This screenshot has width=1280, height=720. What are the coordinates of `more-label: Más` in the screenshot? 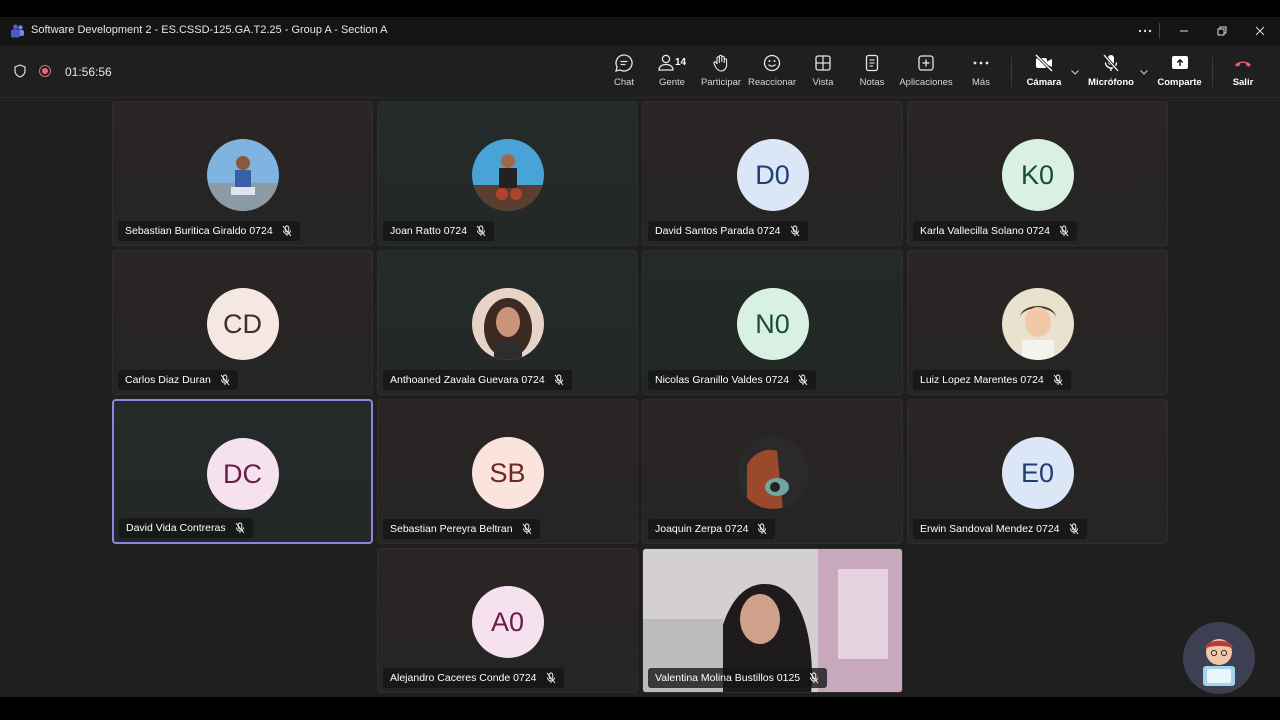 It's located at (981, 82).